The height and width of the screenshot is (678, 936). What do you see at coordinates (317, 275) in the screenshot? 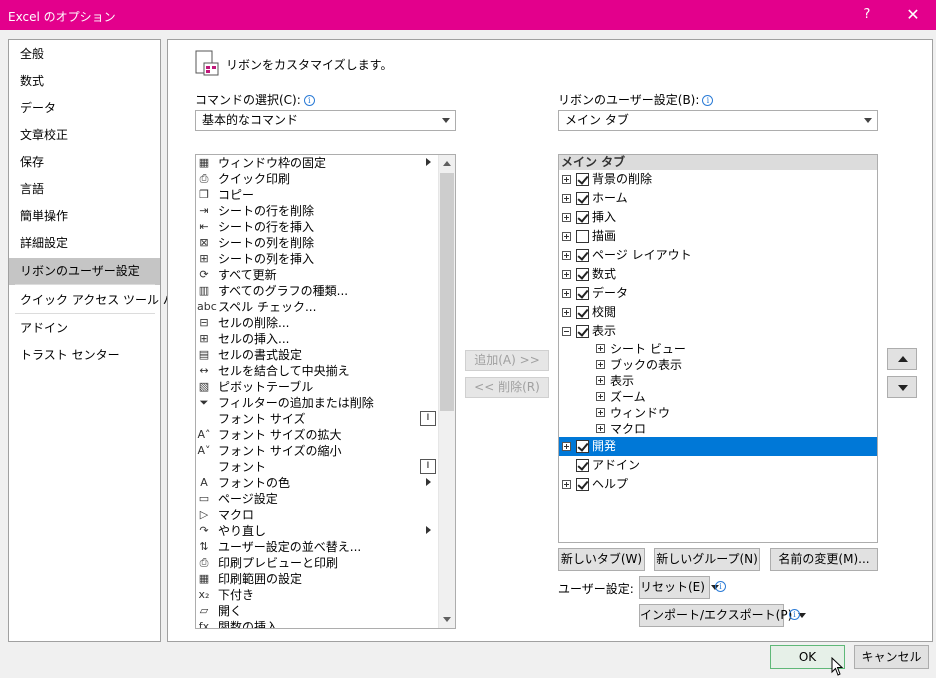
I see `command-item: ⟳ すべて更新` at bounding box center [317, 275].